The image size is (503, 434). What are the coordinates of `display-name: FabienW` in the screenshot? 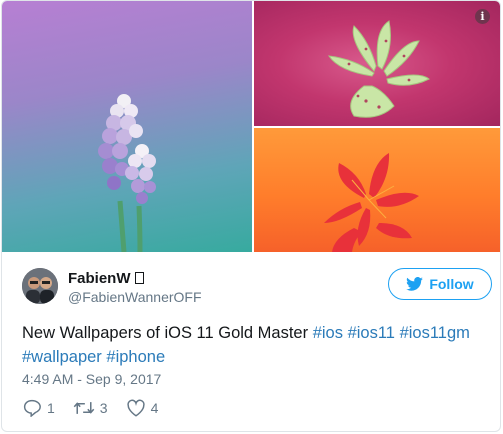 It's located at (99, 278).